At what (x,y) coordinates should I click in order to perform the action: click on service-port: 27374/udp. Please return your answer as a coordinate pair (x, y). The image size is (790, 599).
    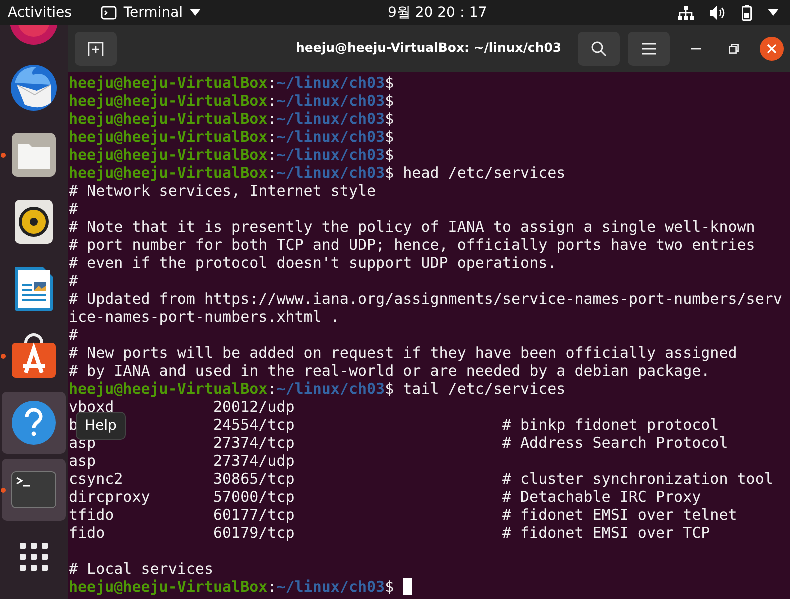
    Looking at the image, I should click on (254, 461).